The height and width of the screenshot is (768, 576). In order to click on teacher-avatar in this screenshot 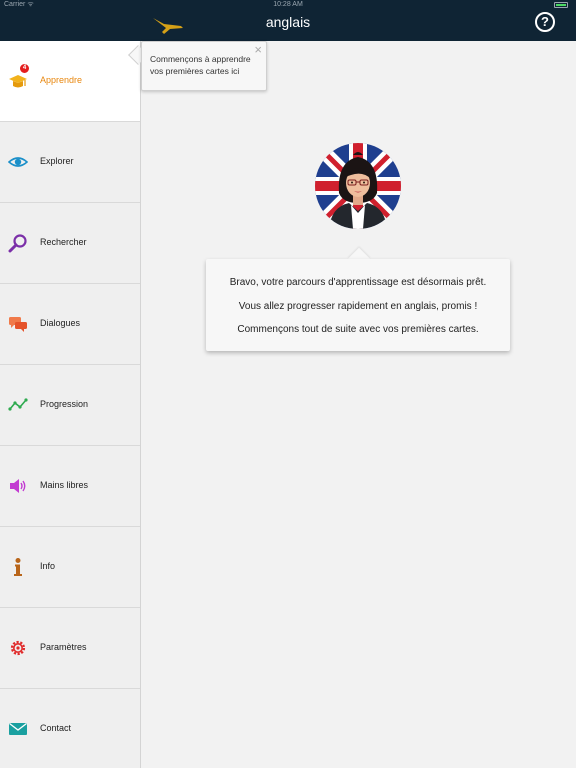, I will do `click(358, 186)`.